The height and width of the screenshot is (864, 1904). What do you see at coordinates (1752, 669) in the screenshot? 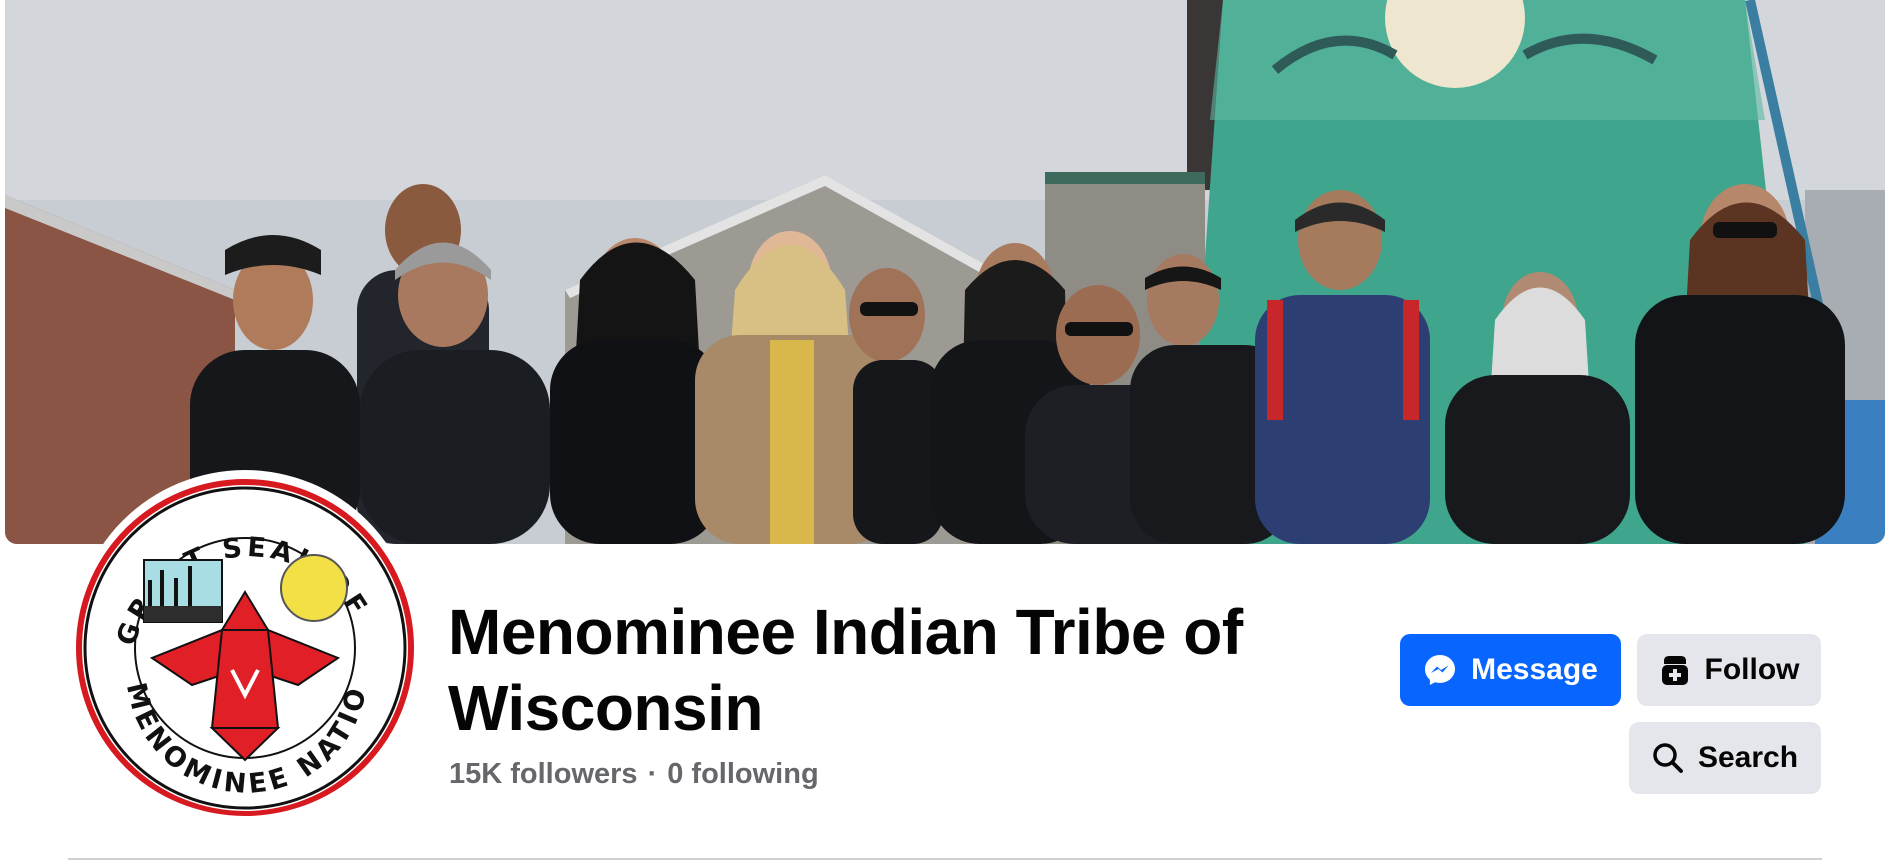
I see `follow-button-label: Follow` at bounding box center [1752, 669].